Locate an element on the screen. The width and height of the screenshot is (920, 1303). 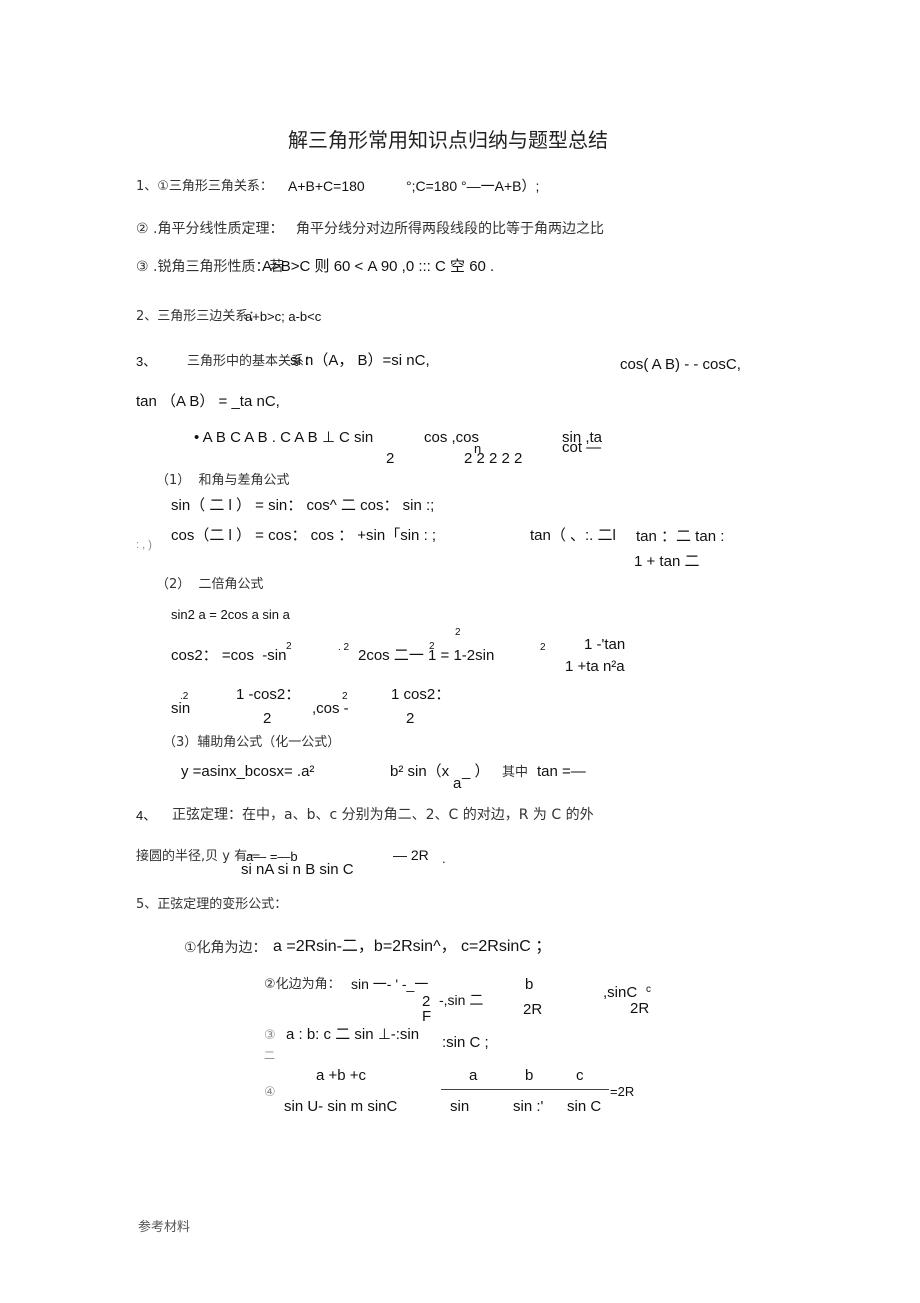
half-angle-denominator-1: 2 is located at coordinates (390, 458).